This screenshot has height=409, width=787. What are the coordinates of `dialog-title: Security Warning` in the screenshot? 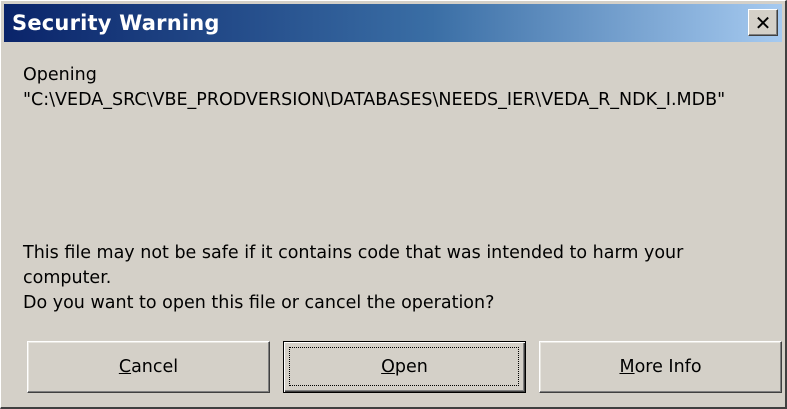 It's located at (116, 23).